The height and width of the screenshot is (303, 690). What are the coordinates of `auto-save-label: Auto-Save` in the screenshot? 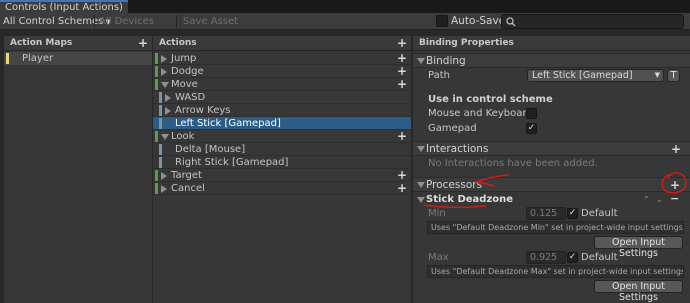 It's located at (478, 21).